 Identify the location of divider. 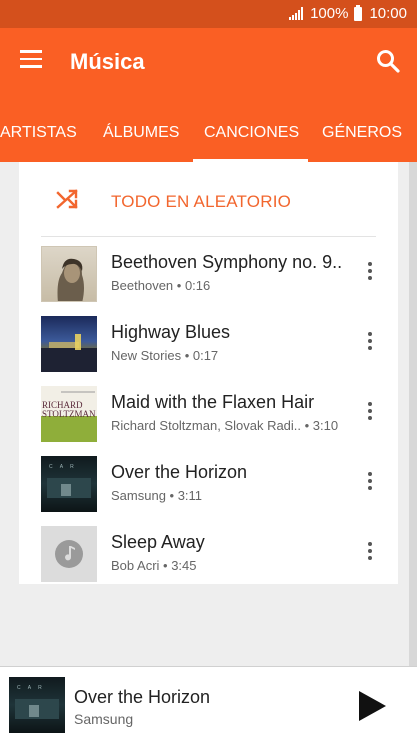
(208, 236).